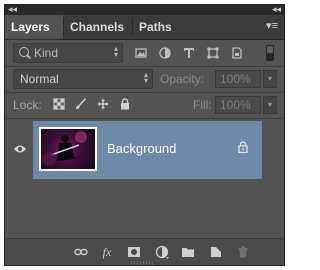 Image resolution: width=320 pixels, height=270 pixels. I want to click on search-icon, so click(24, 52).